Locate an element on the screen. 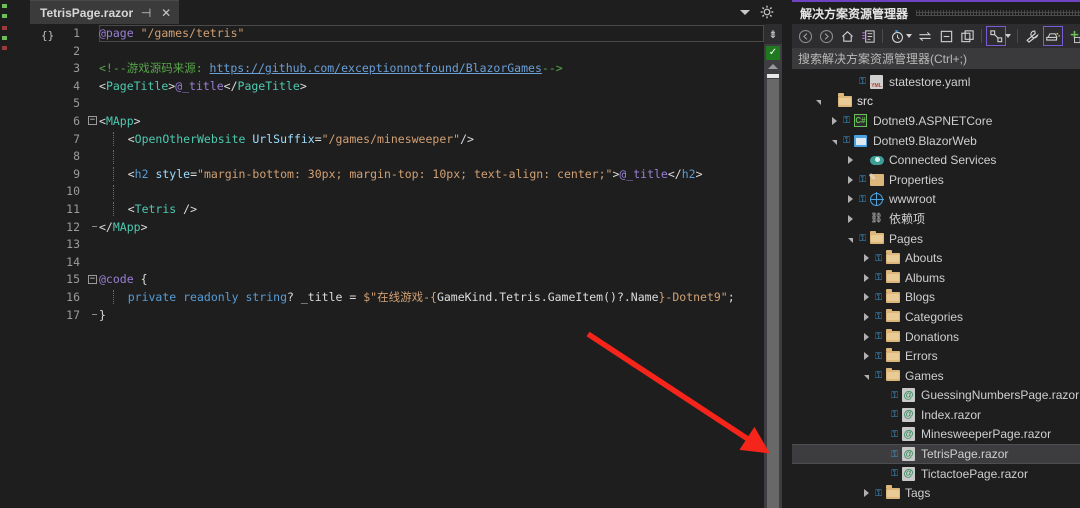 This screenshot has height=508, width=1080. tree-item-abouts: ⚿ Abouts is located at coordinates (936, 258).